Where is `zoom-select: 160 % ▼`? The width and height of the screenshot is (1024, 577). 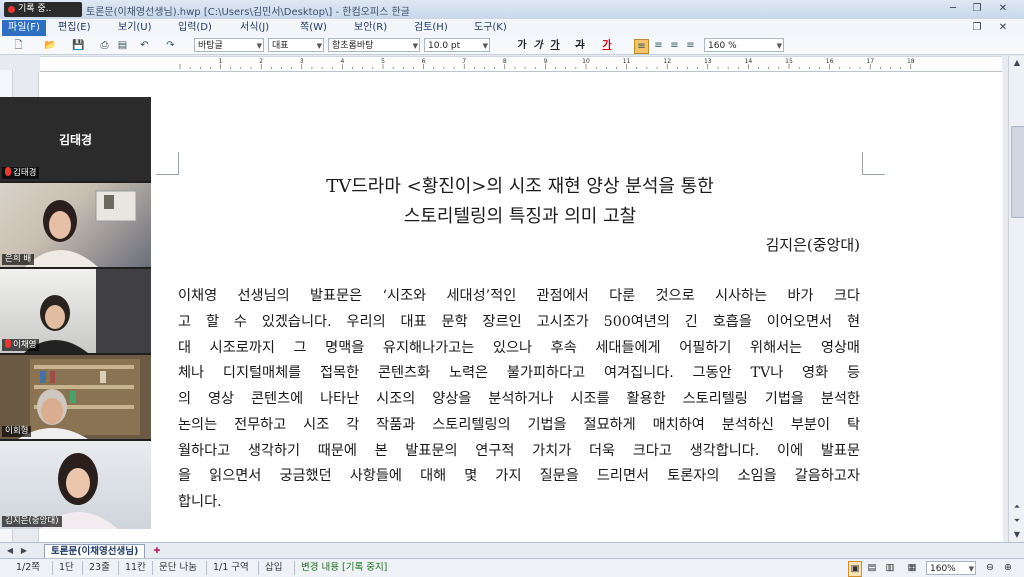
zoom-select: 160 % ▼ is located at coordinates (744, 45).